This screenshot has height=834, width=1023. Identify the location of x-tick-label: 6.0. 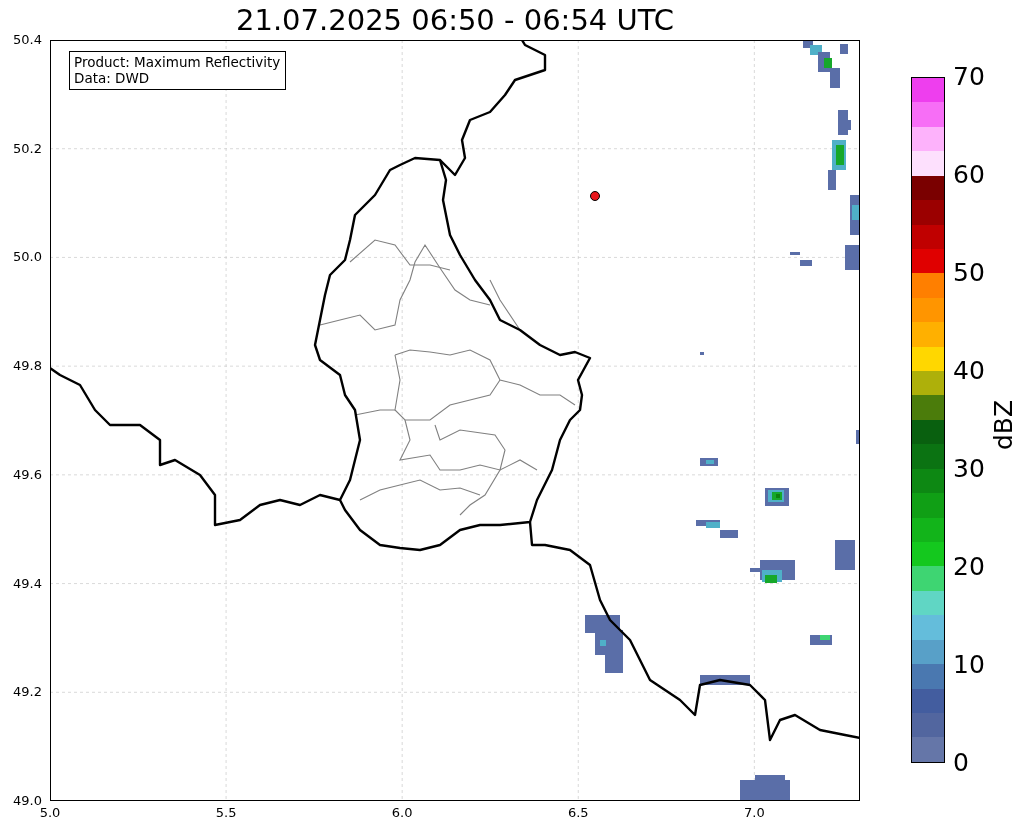
(402, 812).